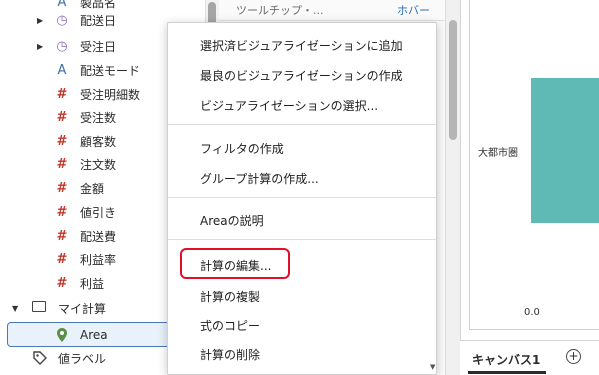 Image resolution: width=599 pixels, height=375 pixels. Describe the element at coordinates (82, 358) in the screenshot. I see `tag-label: 値ラベル` at that location.